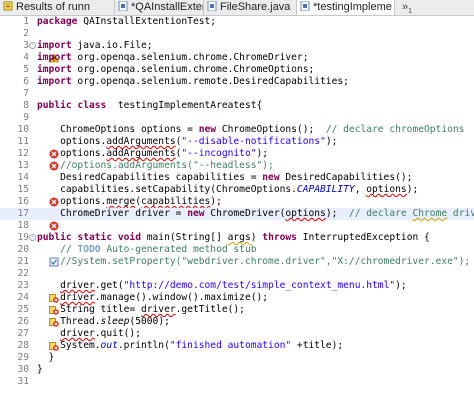 The width and height of the screenshot is (474, 412). I want to click on static-method: sleep, so click(115, 321).